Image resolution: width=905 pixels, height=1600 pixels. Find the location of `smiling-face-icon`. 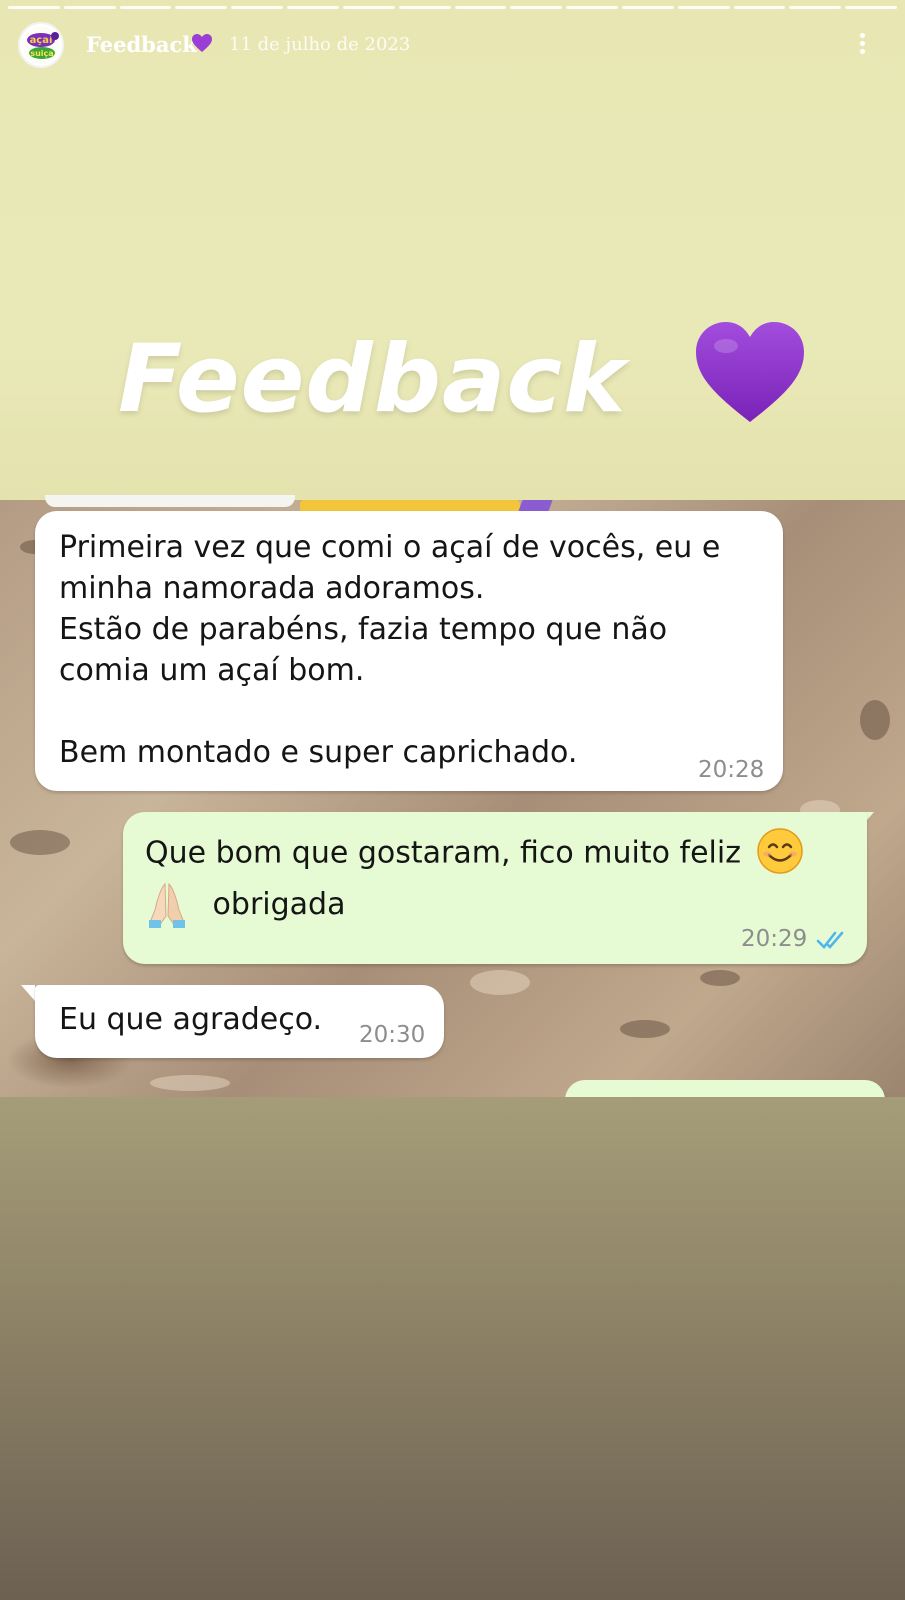

smiling-face-icon is located at coordinates (779, 851).